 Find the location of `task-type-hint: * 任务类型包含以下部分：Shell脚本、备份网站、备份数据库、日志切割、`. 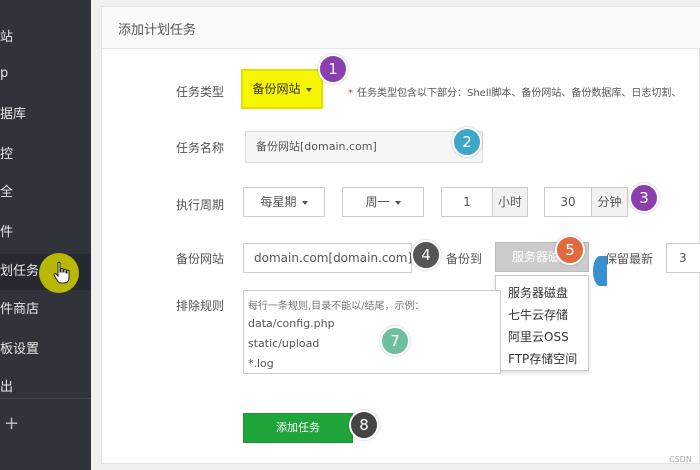

task-type-hint: * 任务类型包含以下部分：Shell脚本、备份网站、备份数据库、日志切割、 is located at coordinates (514, 91).